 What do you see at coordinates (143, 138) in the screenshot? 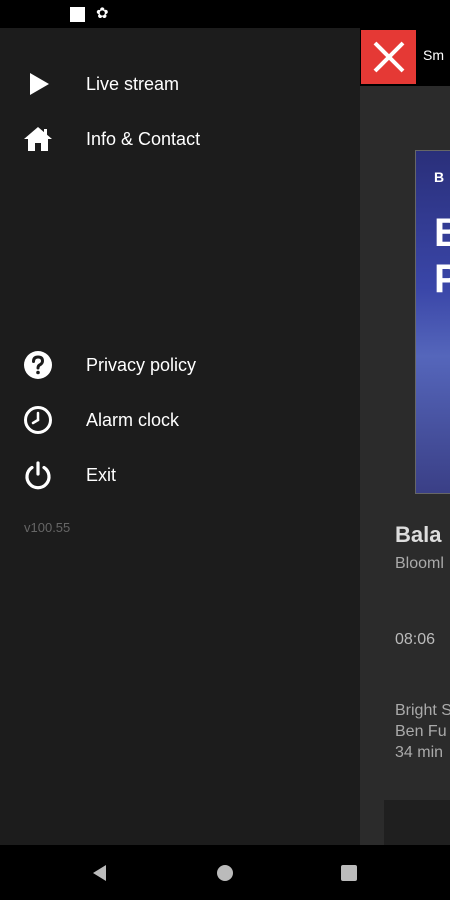
I see `menu-item-label: Info & Contact` at bounding box center [143, 138].